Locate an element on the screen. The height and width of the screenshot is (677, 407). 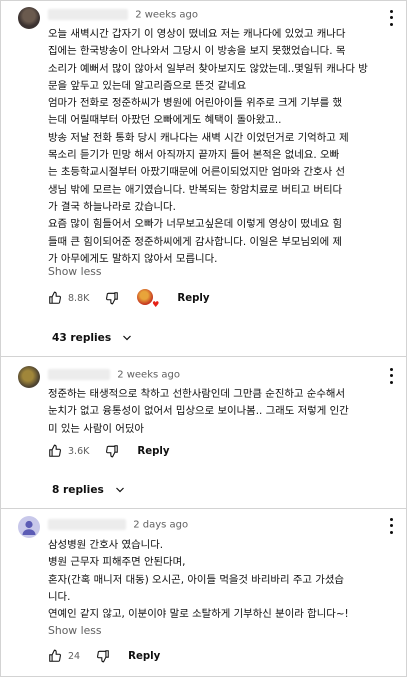
comment-line: 혼자(간혹 매니저 대동) 오시곤, 아이들 먹을것 바리바리 주고 가셨습 is located at coordinates (196, 579).